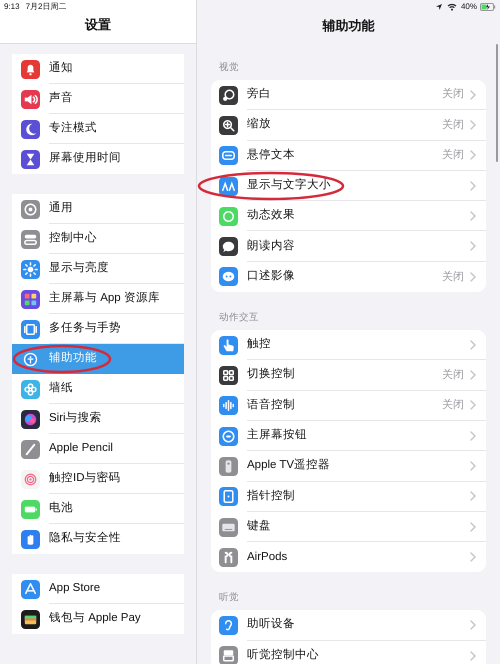  Describe the element at coordinates (348, 625) in the screenshot. I see `settings-row: 助听设备` at that location.